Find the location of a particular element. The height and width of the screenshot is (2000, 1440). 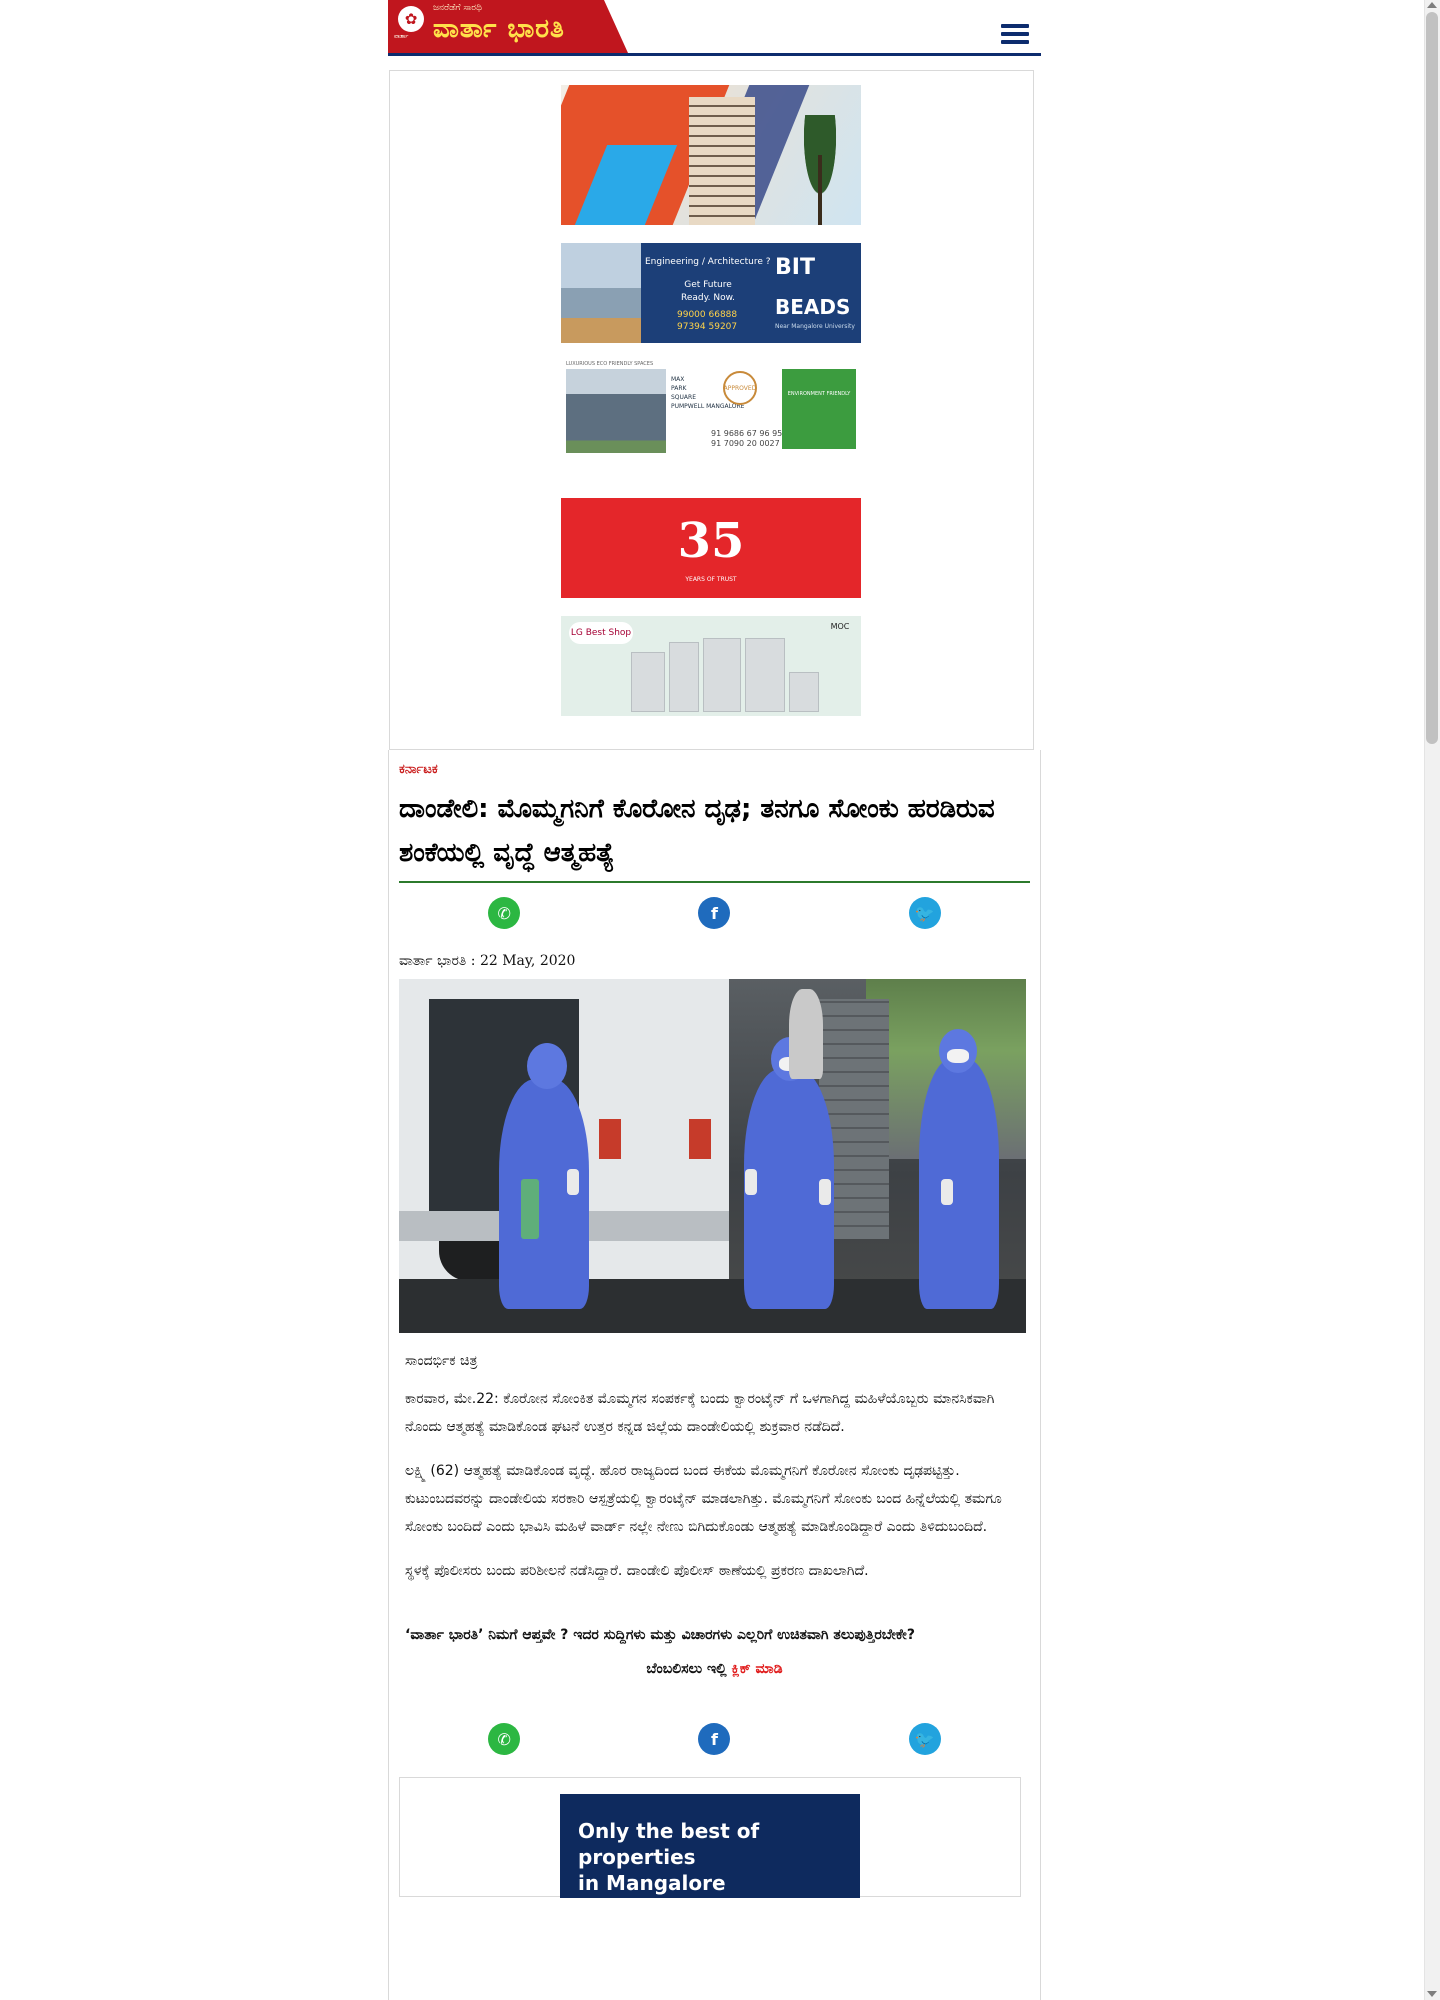

ad-brand-beads: BEADS is located at coordinates (813, 307).